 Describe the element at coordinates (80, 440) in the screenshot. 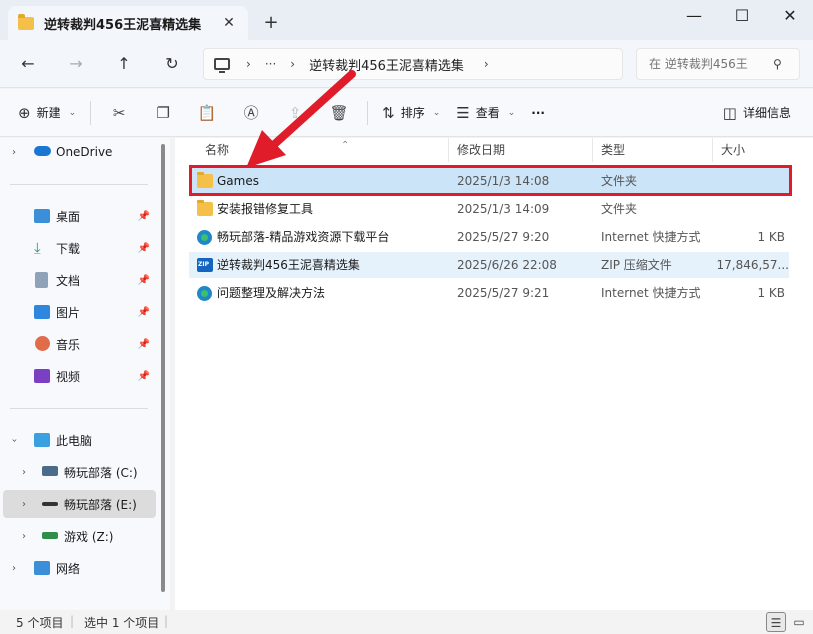

I see `sidebar-item-this-pc: › 此电脑` at that location.